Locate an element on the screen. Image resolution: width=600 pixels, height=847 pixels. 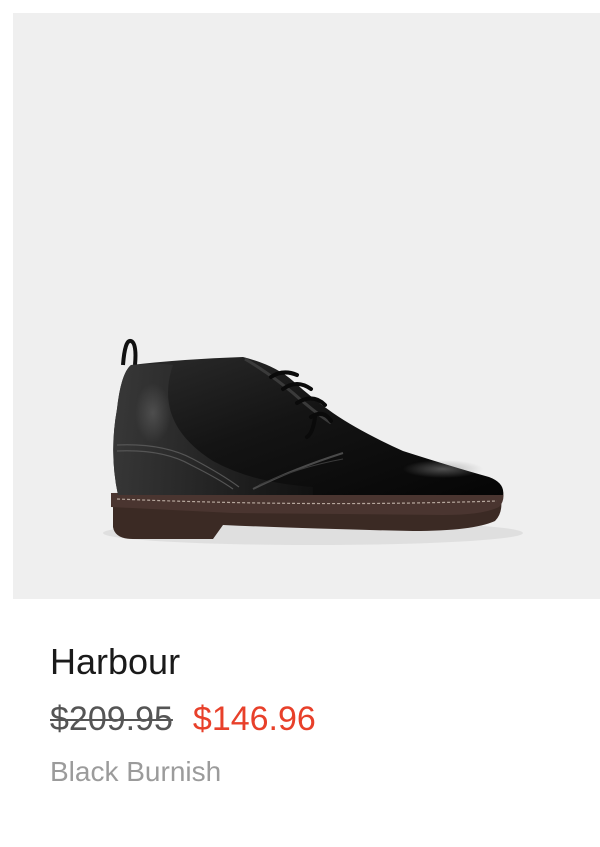
color-name: Black Burnish is located at coordinates (136, 771).